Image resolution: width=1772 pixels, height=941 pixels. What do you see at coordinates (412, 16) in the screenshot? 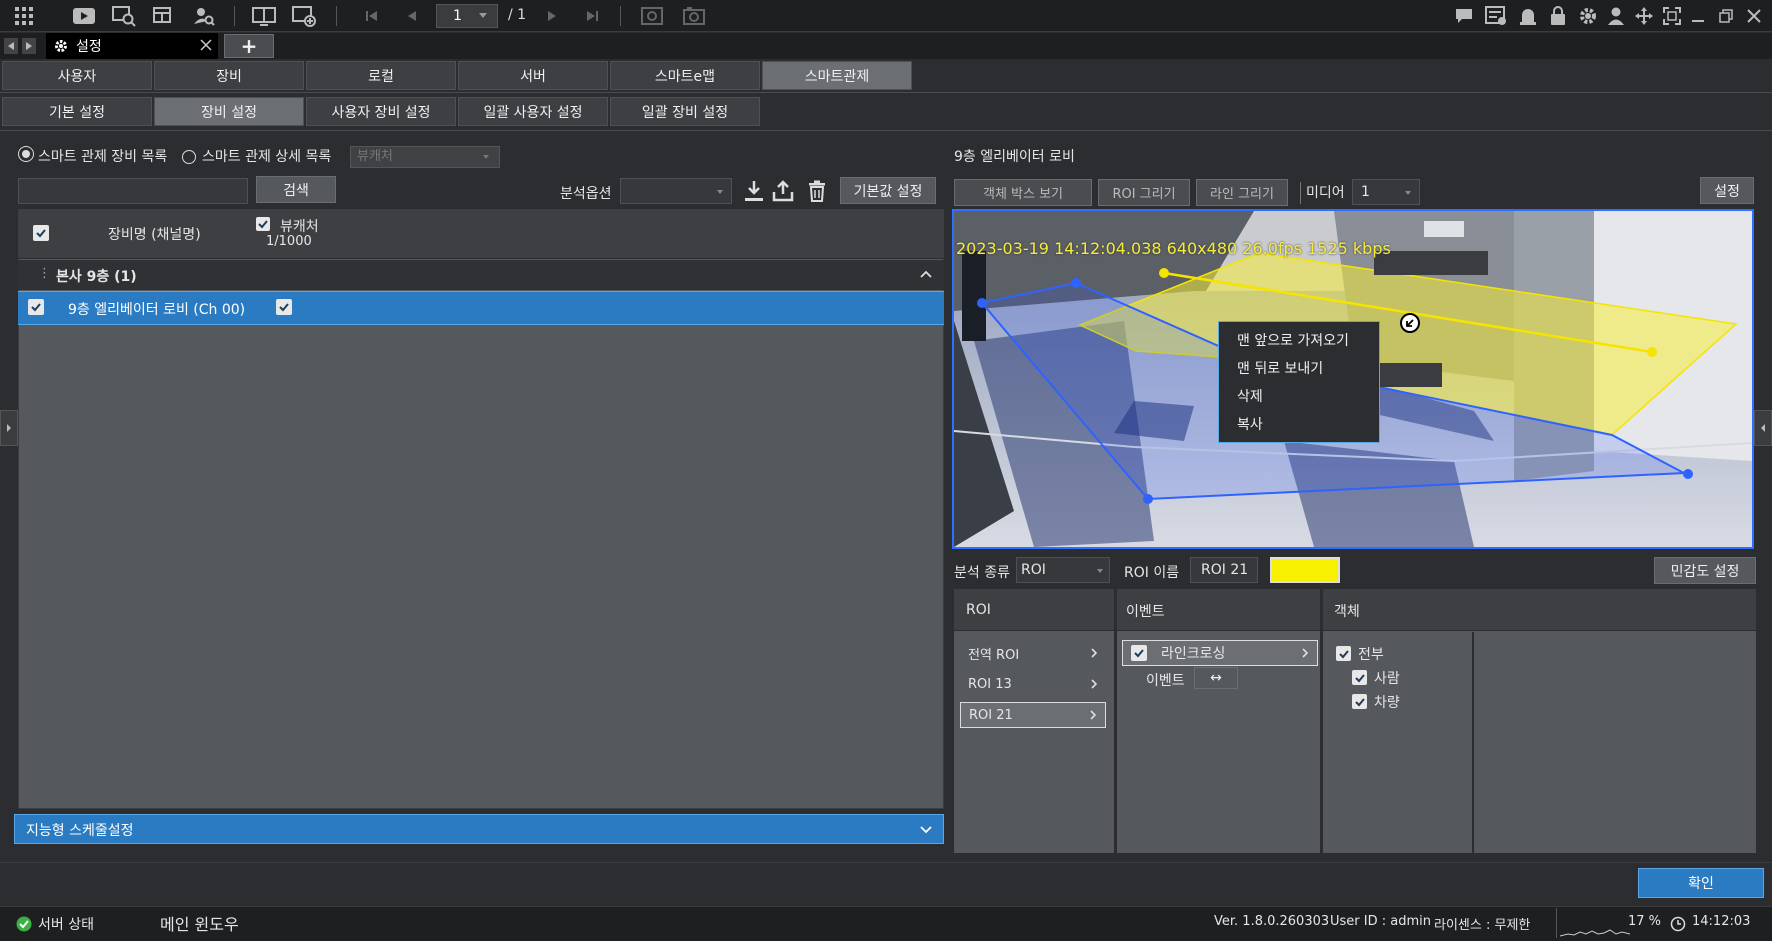
I see `prev-page-icon` at bounding box center [412, 16].